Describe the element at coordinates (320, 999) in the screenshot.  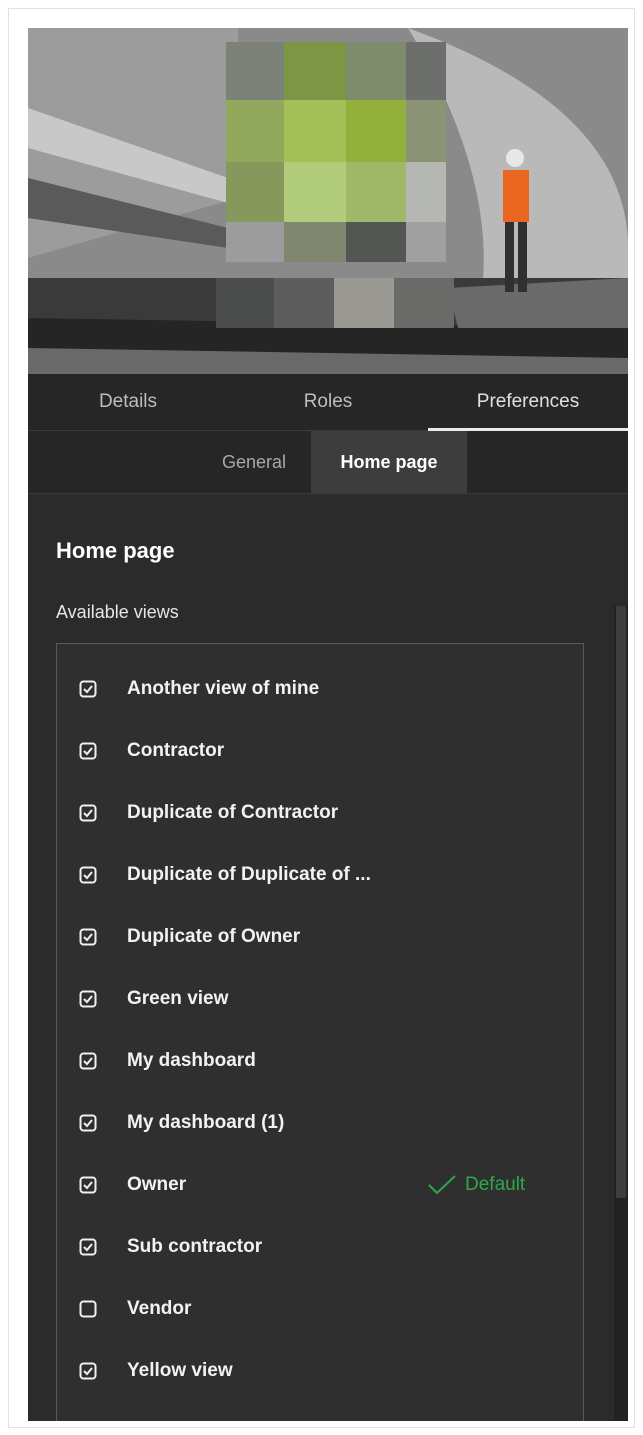
I see `list-item: Green view` at that location.